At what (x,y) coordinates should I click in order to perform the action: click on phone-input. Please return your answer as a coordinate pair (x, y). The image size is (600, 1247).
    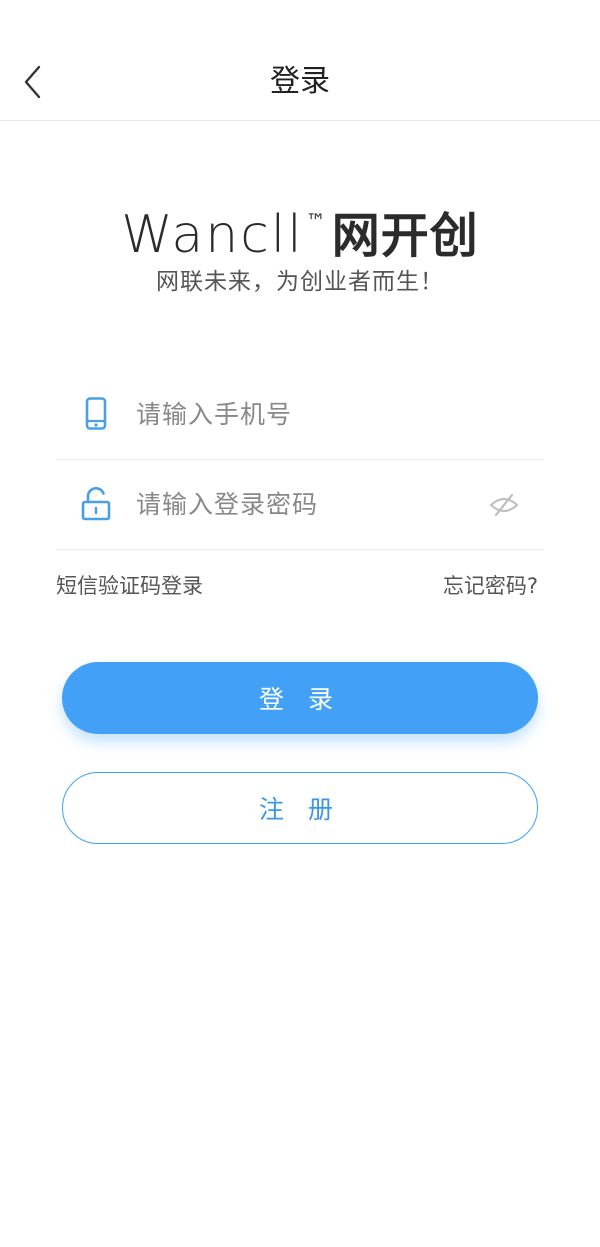
    Looking at the image, I should click on (306, 414).